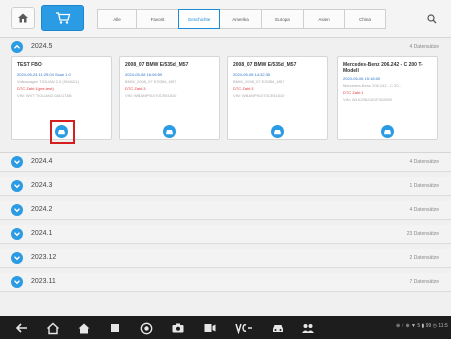 The width and height of the screenshot is (451, 339). I want to click on camera-icon, so click(178, 328).